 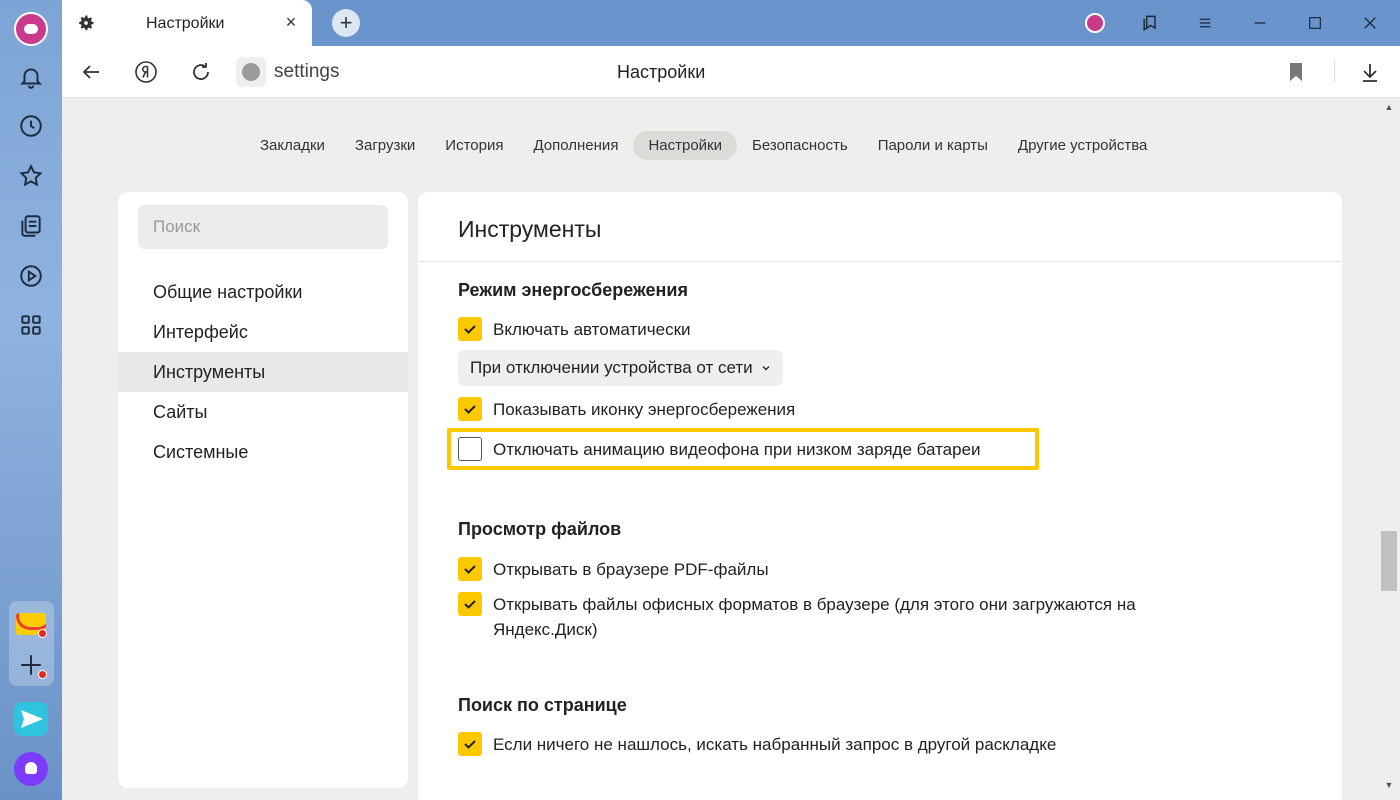 I want to click on star-icon, so click(x=31, y=176).